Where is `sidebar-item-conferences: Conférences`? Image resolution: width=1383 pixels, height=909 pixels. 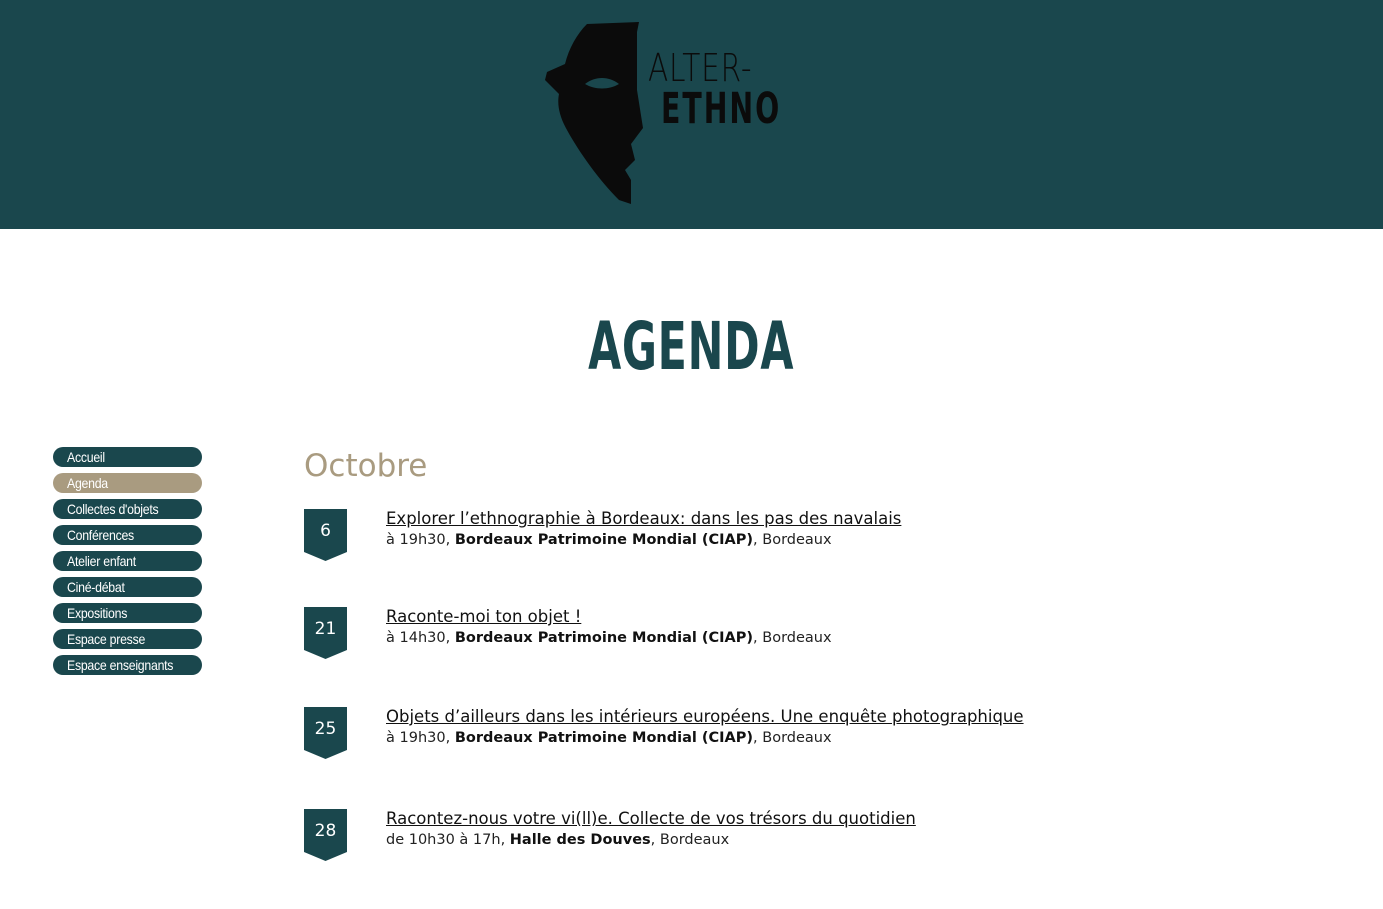 sidebar-item-conferences: Conférences is located at coordinates (127, 535).